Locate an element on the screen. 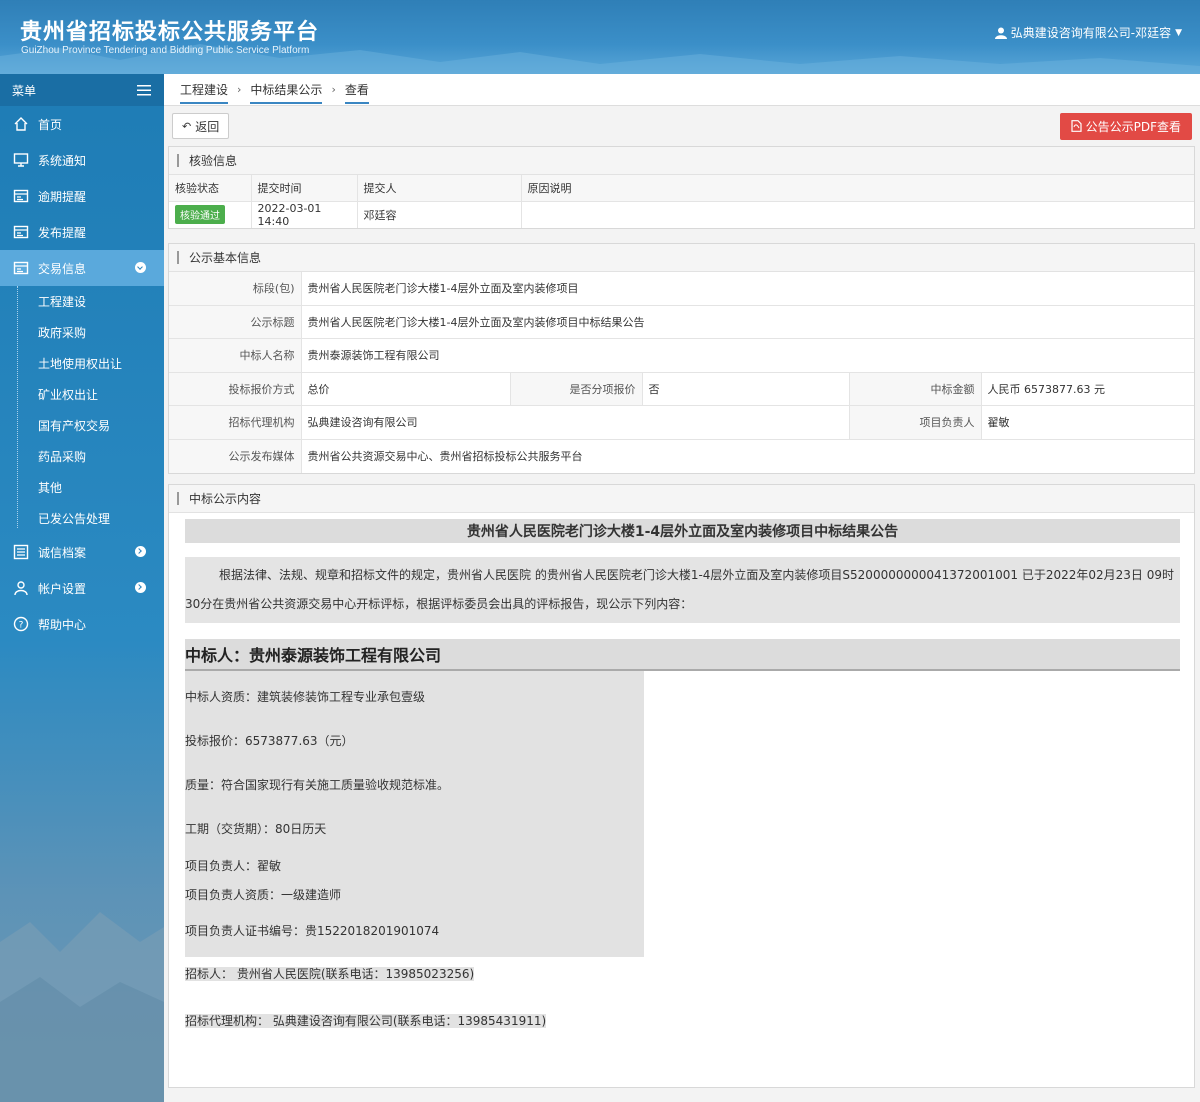  back-arrow-icon: ↶ is located at coordinates (187, 126).